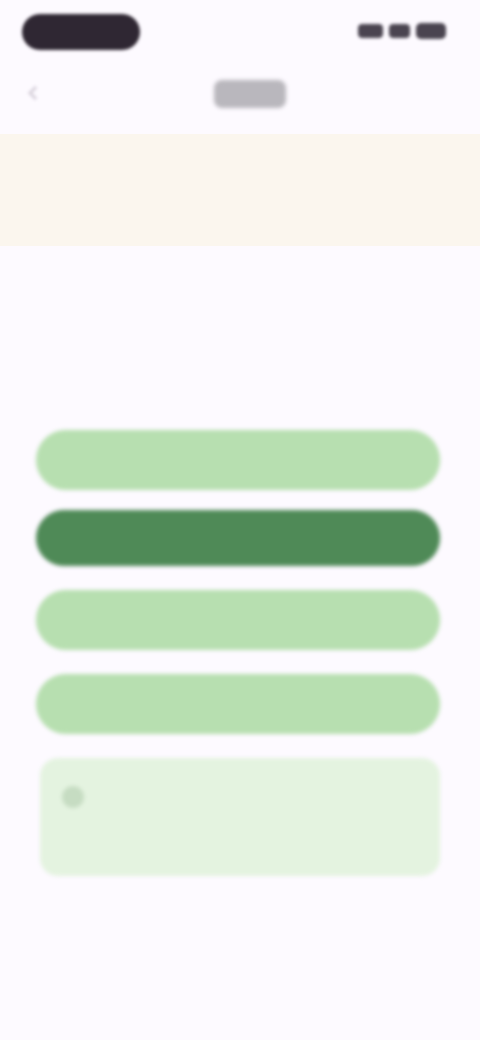 This screenshot has width=480, height=1040. I want to click on chevron-left-icon, so click(35, 93).